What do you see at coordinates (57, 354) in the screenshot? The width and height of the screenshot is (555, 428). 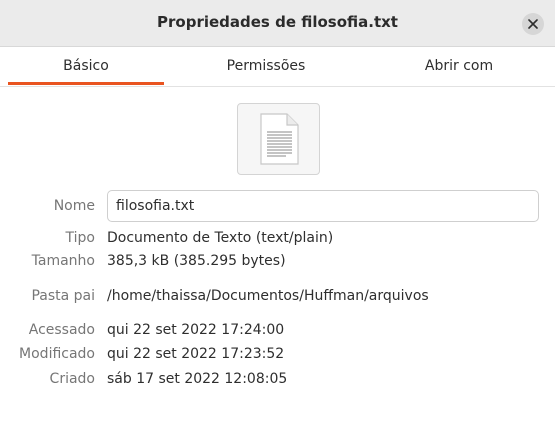 I see `modified-label: Modificado` at bounding box center [57, 354].